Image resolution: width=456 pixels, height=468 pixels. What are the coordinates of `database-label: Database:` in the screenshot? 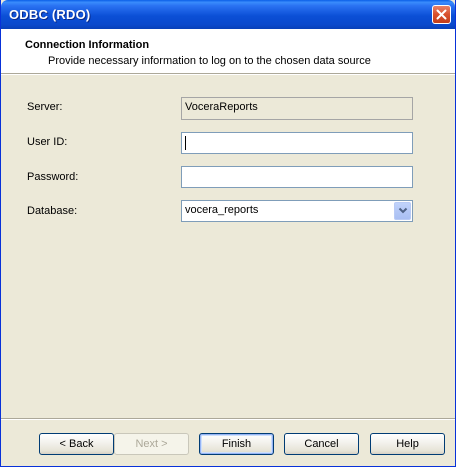 It's located at (52, 211).